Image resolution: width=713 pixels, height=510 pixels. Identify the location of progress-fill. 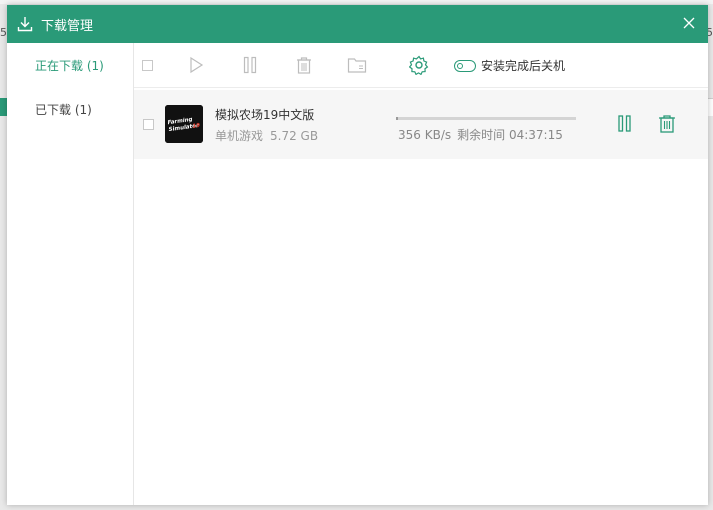
(397, 118).